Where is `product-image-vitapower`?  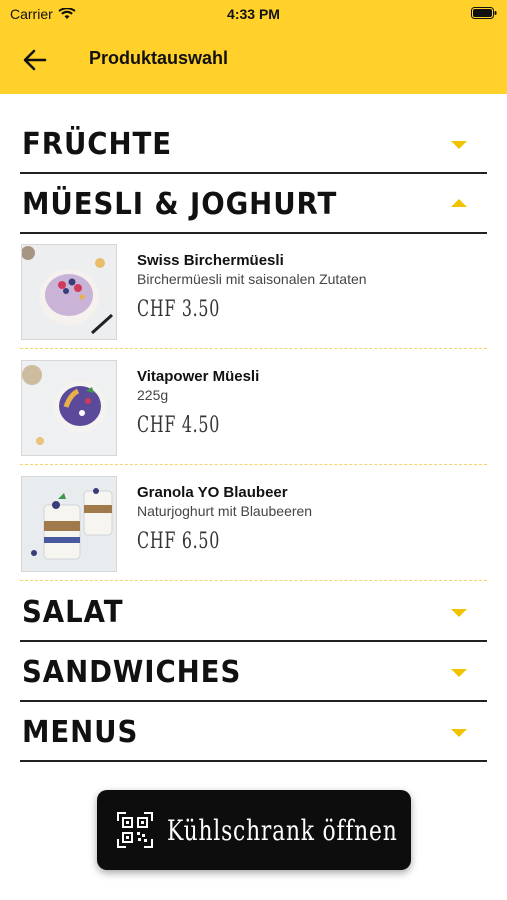 product-image-vitapower is located at coordinates (69, 408).